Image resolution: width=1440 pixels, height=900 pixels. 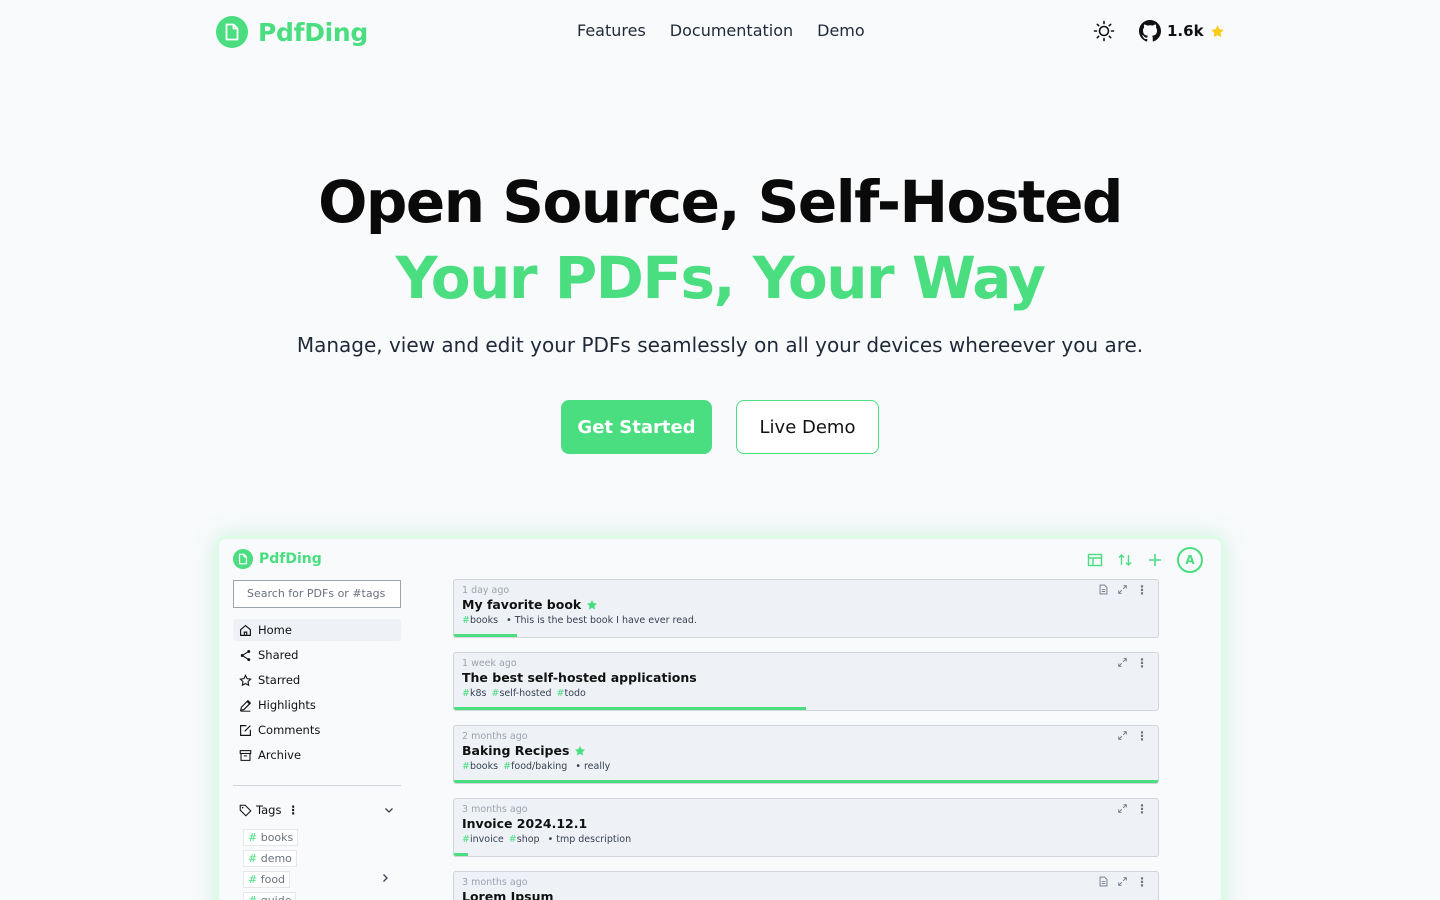 What do you see at coordinates (275, 630) in the screenshot?
I see `sidebar-item-label: Home` at bounding box center [275, 630].